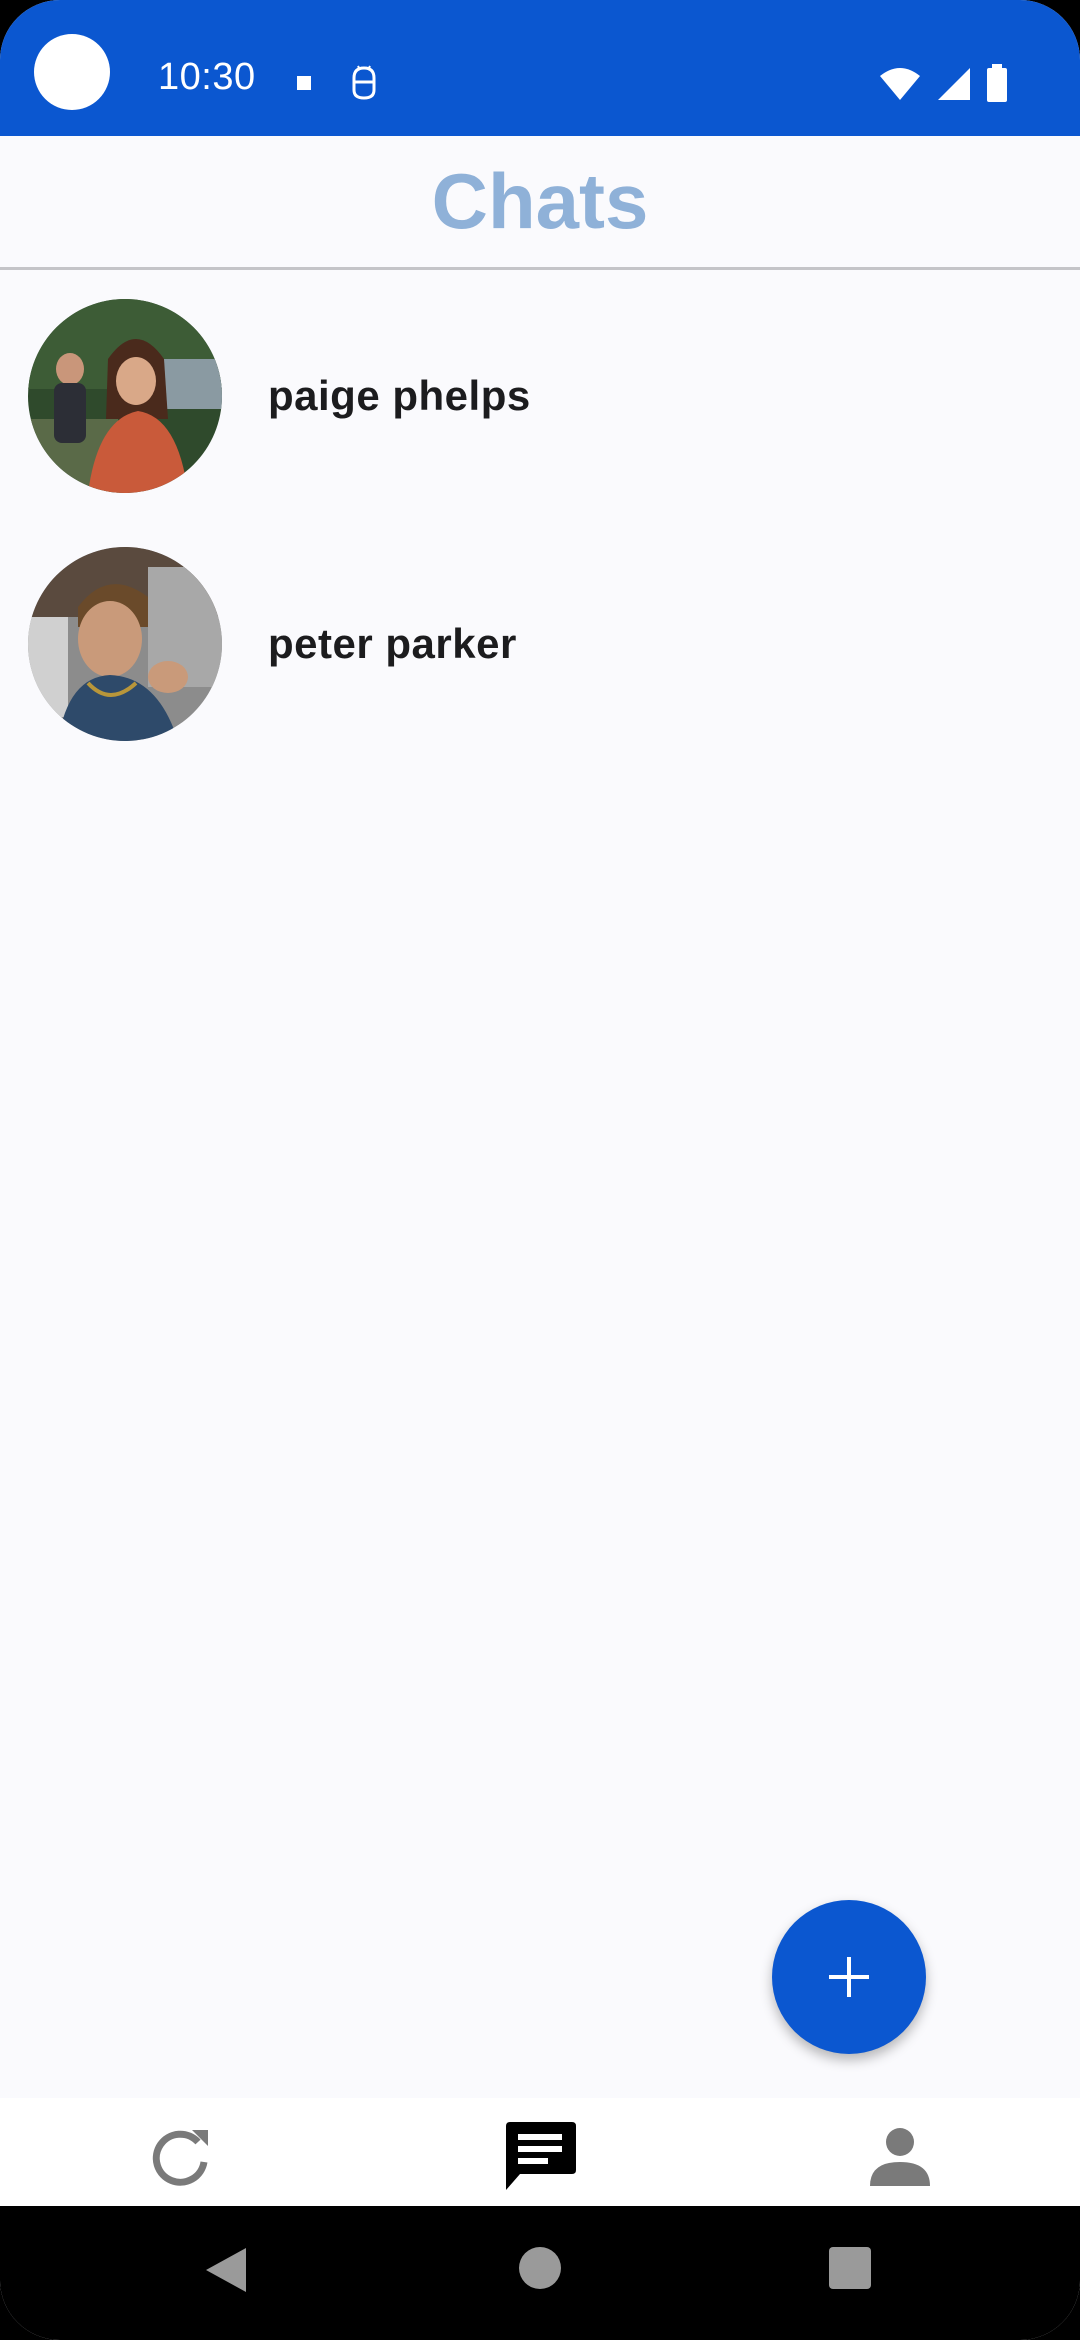  What do you see at coordinates (850, 2268) in the screenshot?
I see `recents-icon` at bounding box center [850, 2268].